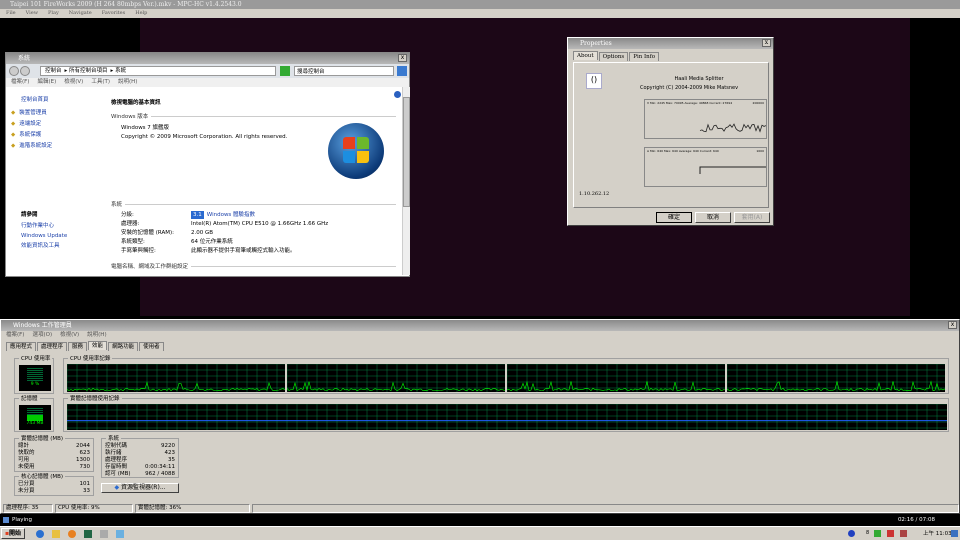 This screenshot has width=960, height=540. I want to click on action-center-tray-icon, so click(890, 533).